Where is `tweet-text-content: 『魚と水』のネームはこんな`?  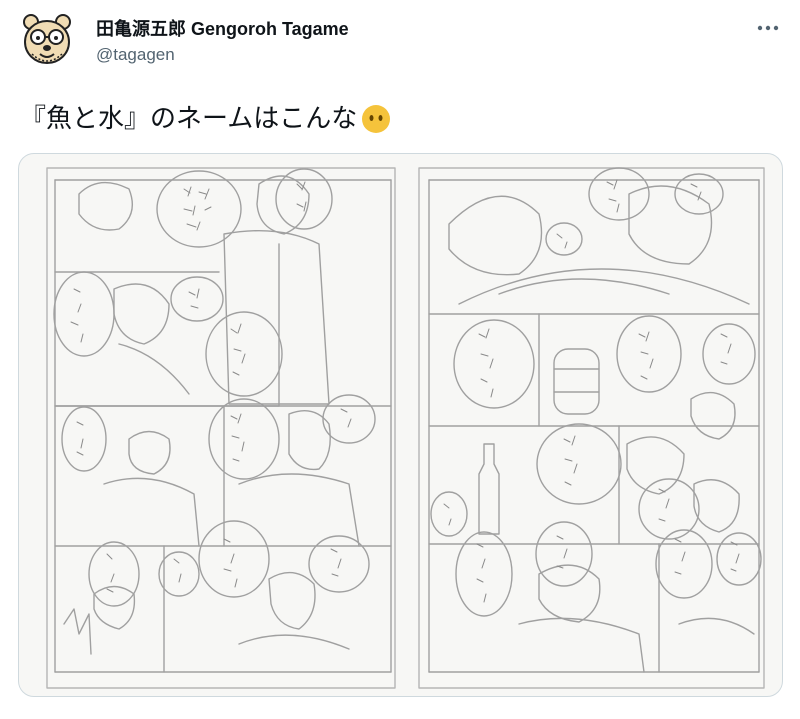
tweet-text-content: 『魚と水』のネームはこんな is located at coordinates (189, 119).